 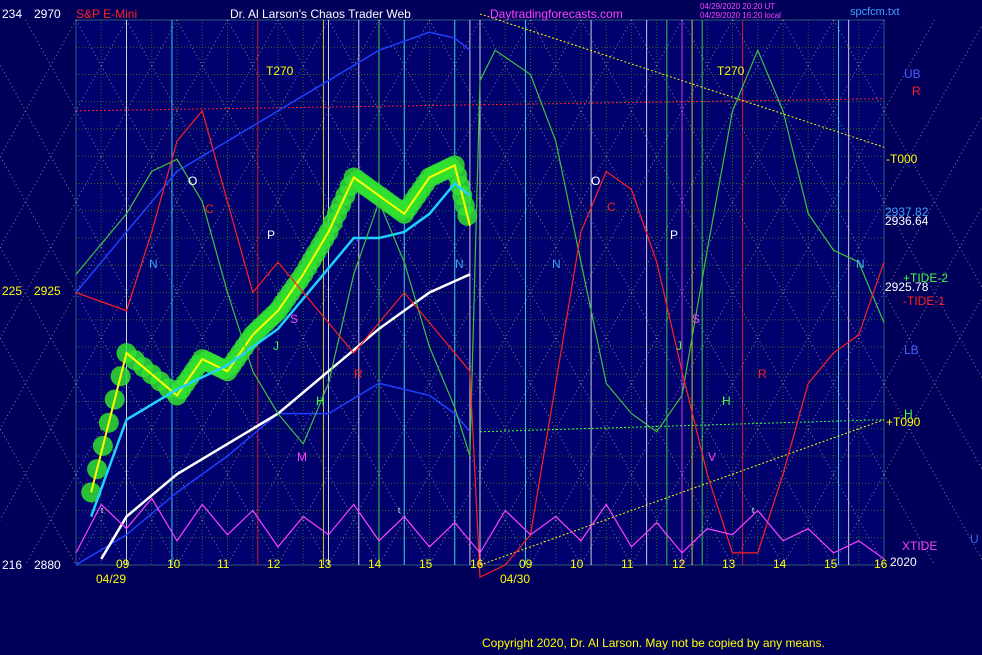 What do you see at coordinates (192, 181) in the screenshot?
I see `marker-o-a: O` at bounding box center [192, 181].